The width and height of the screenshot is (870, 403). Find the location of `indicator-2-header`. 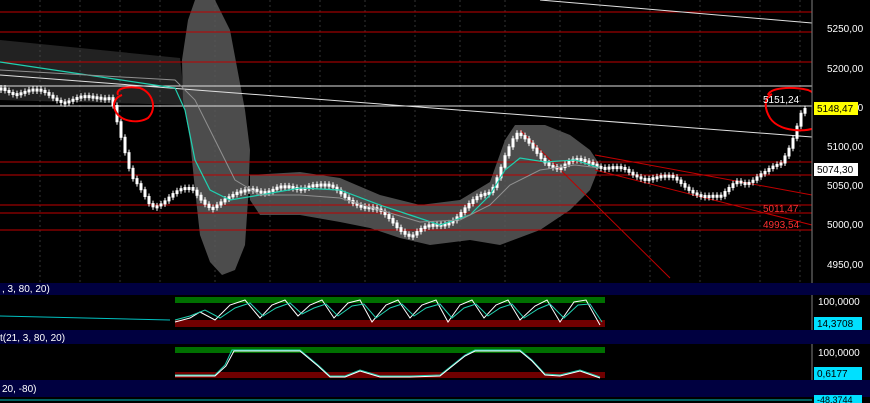

indicator-2-header is located at coordinates (435, 337).